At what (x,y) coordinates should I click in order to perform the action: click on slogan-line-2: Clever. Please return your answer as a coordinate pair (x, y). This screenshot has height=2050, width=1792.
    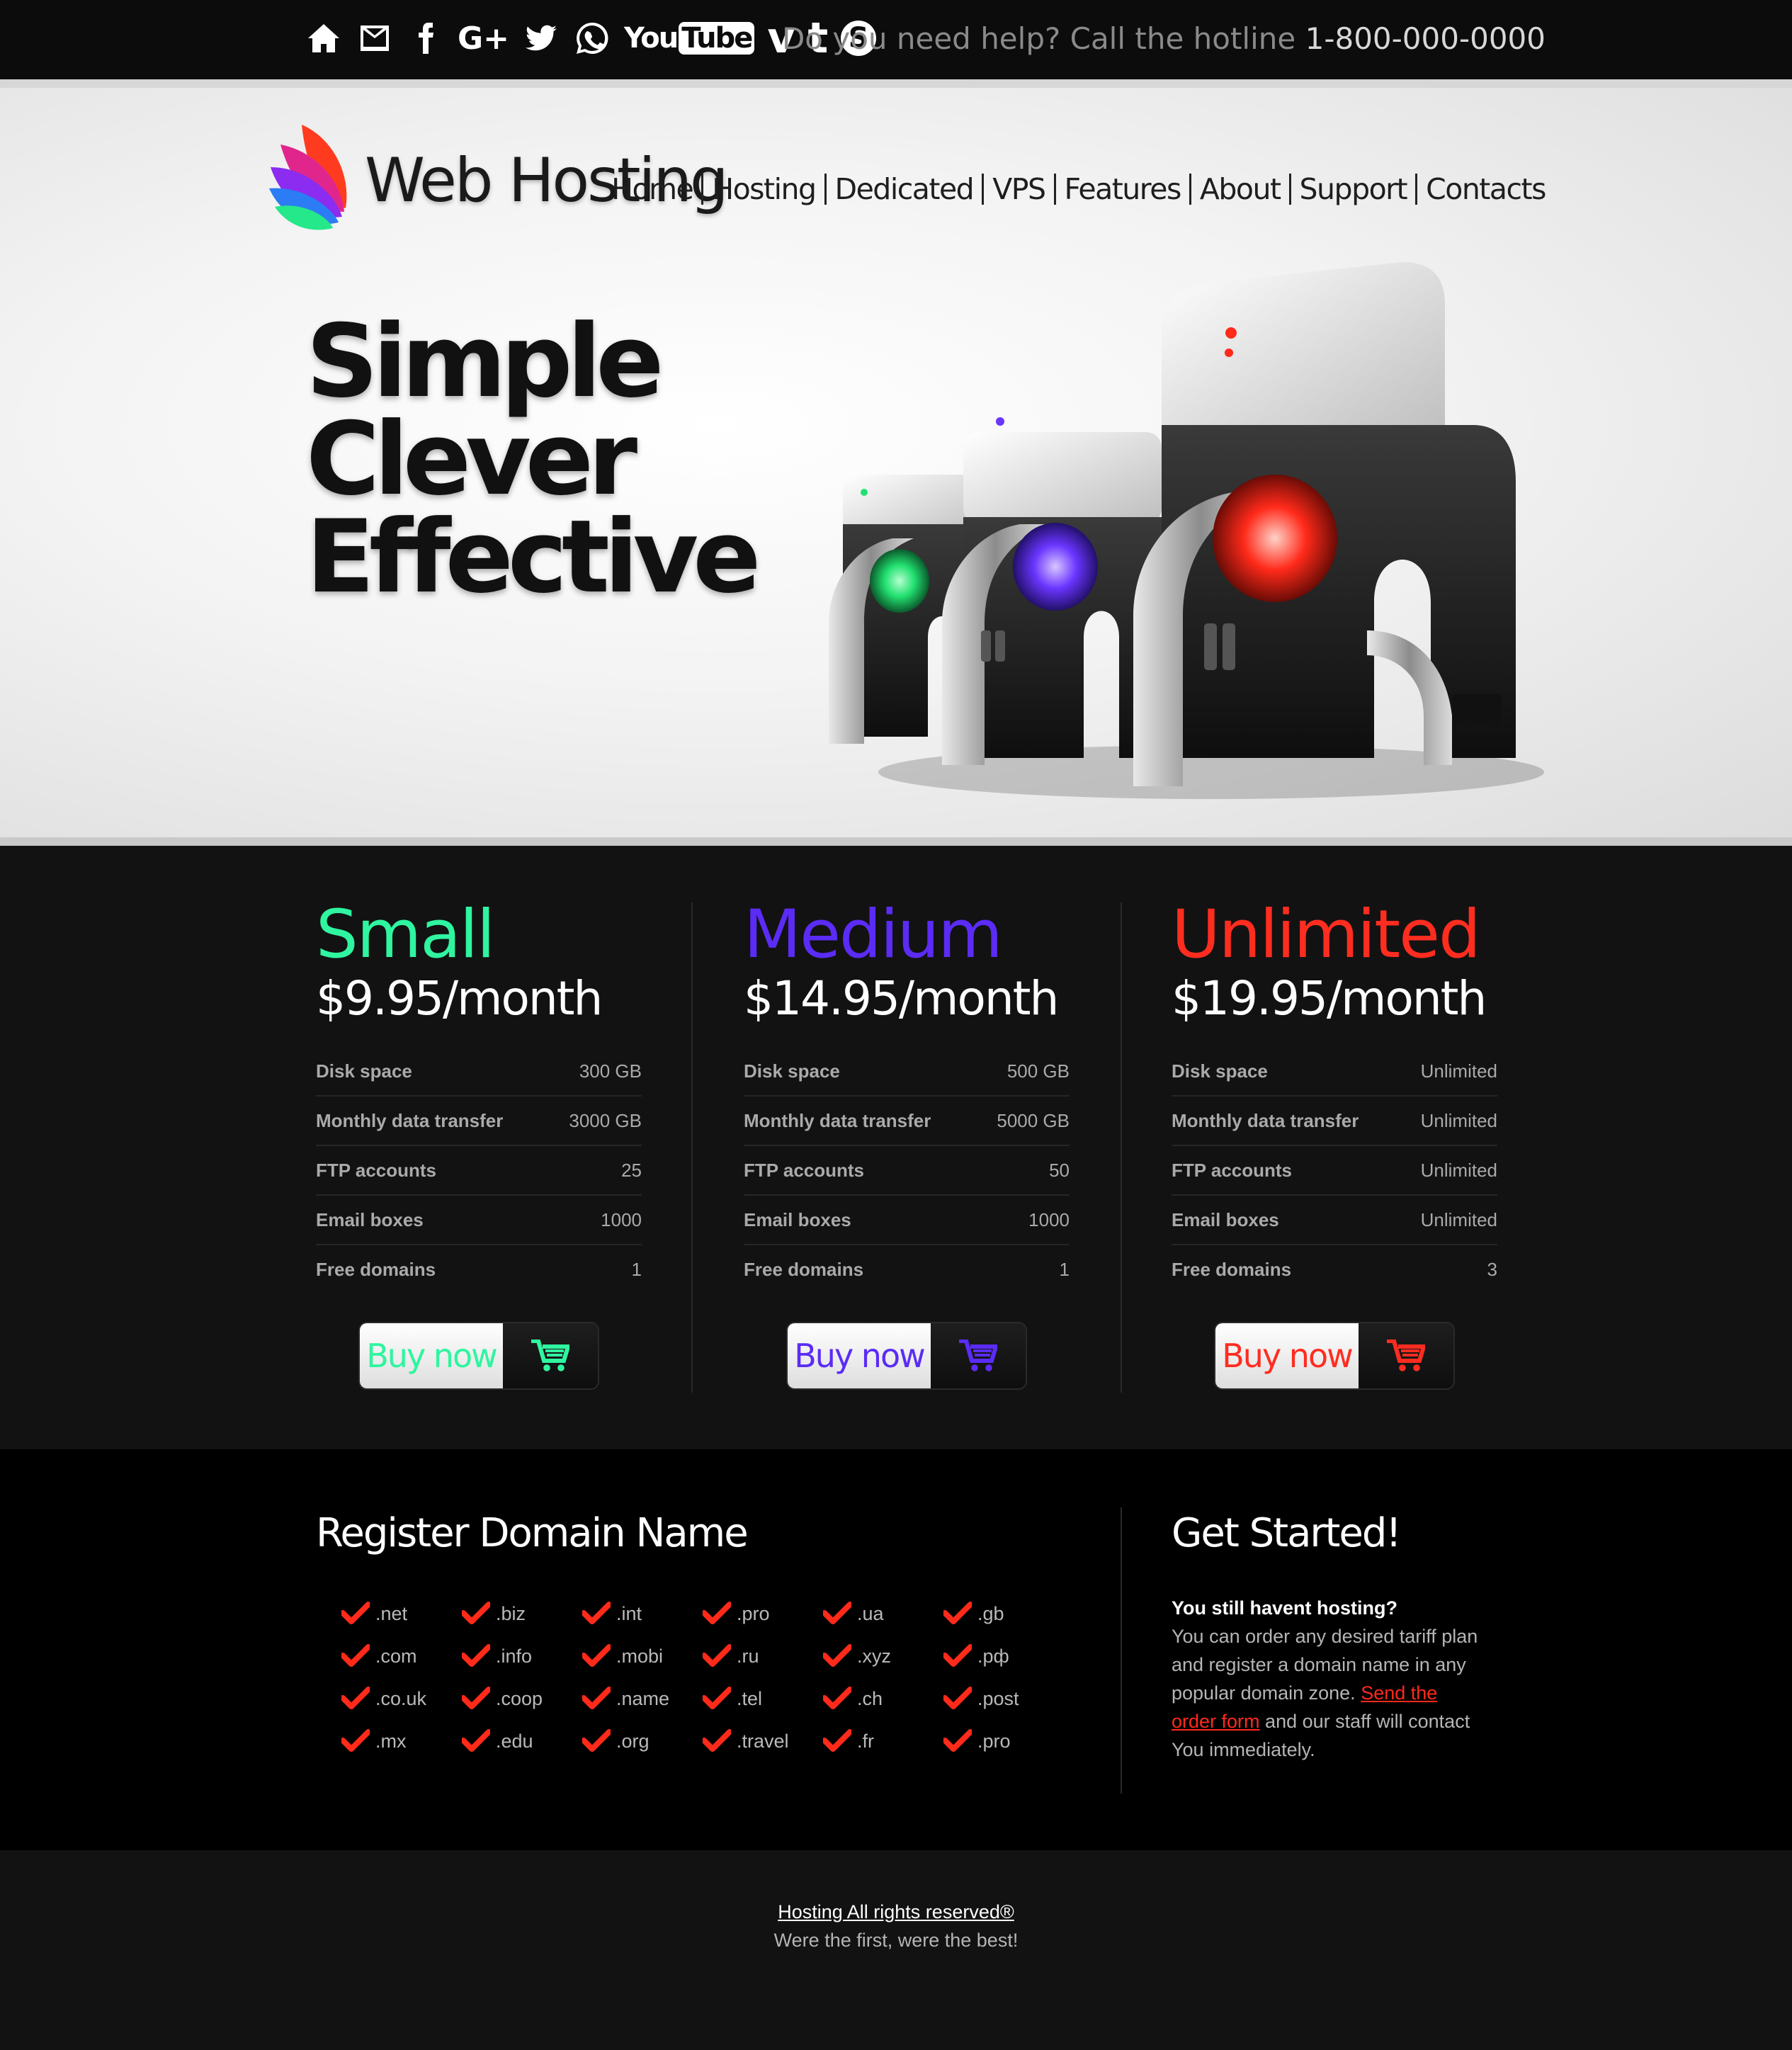
    Looking at the image, I should click on (472, 459).